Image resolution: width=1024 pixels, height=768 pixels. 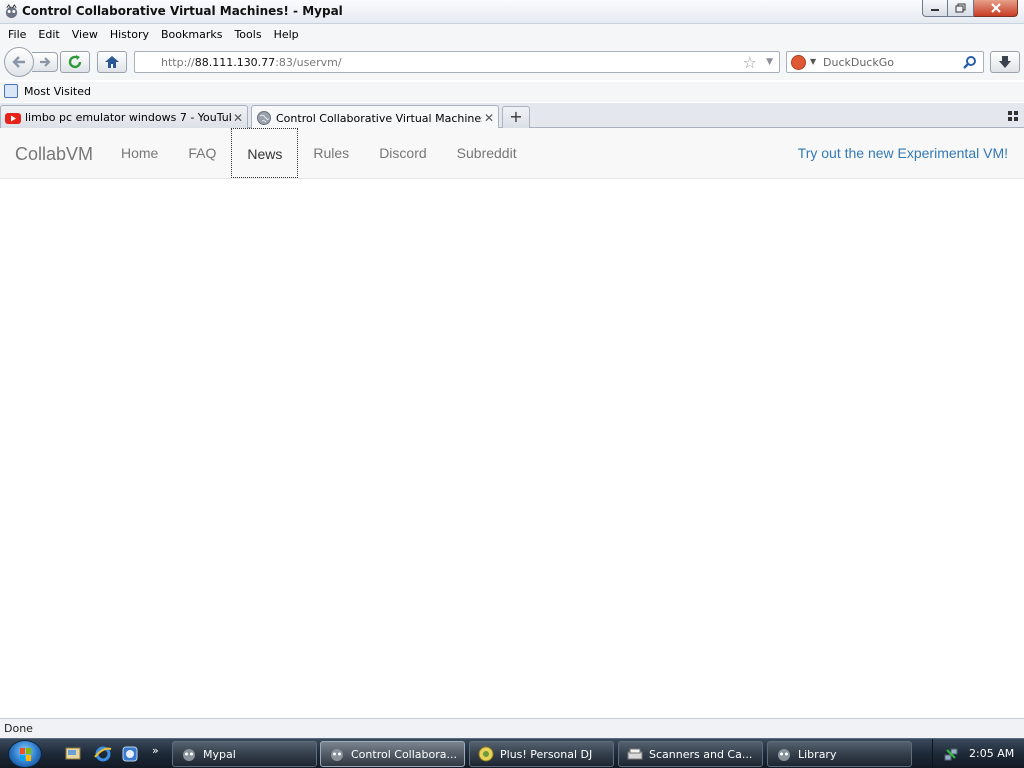 I want to click on menu-file: File, so click(x=17, y=34).